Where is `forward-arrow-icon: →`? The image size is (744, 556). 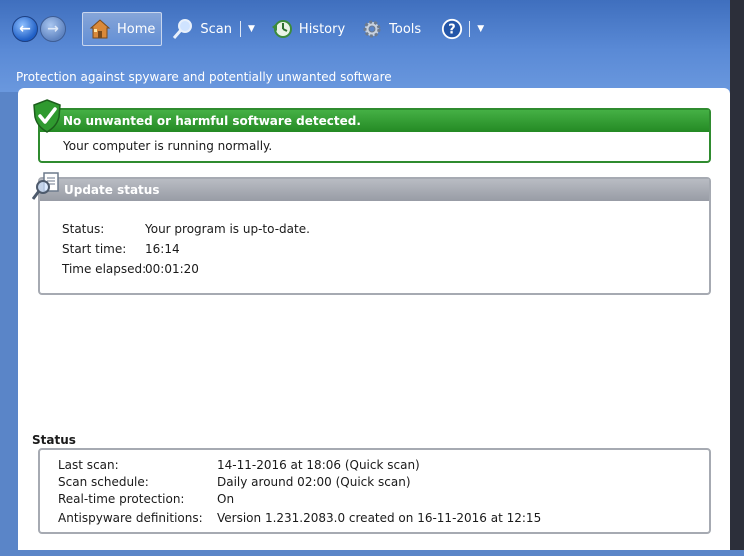 forward-arrow-icon: → is located at coordinates (53, 29).